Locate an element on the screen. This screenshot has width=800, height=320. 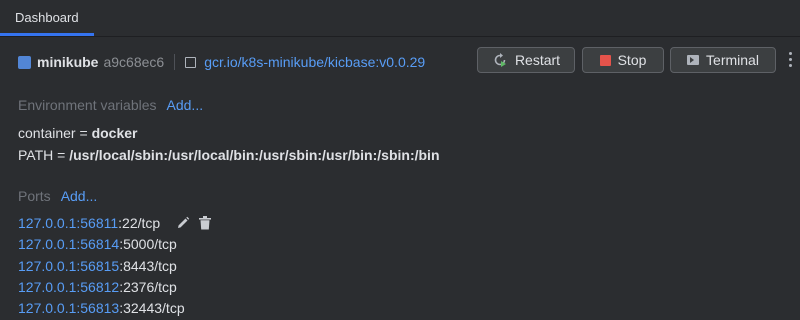
container-image-link: gcr.io/k8s-minikube/kicbase:v0.0.29 is located at coordinates (314, 62).